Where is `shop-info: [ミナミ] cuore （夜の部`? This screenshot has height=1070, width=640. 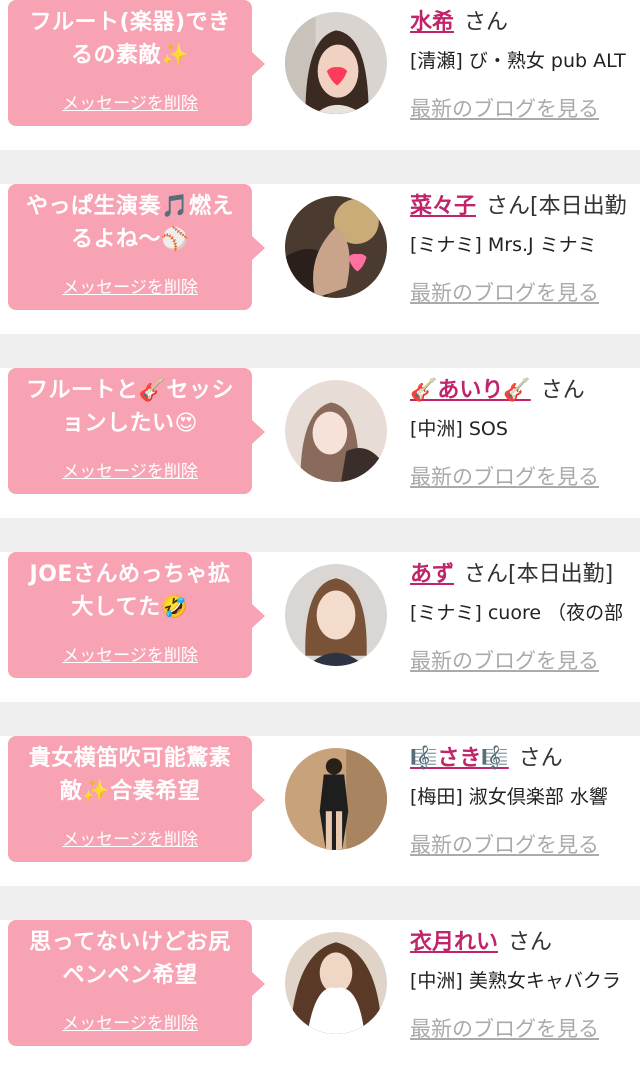
shop-info: [ミナミ] cuore （夜の部 is located at coordinates (517, 613).